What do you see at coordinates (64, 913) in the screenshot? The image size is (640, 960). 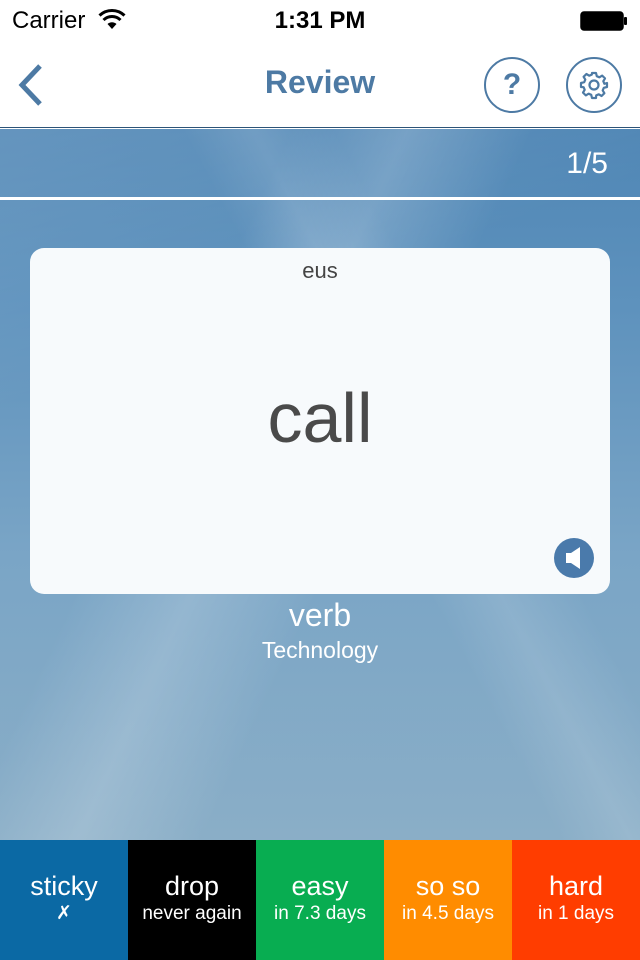 I see `x-mark-icon: ✗` at bounding box center [64, 913].